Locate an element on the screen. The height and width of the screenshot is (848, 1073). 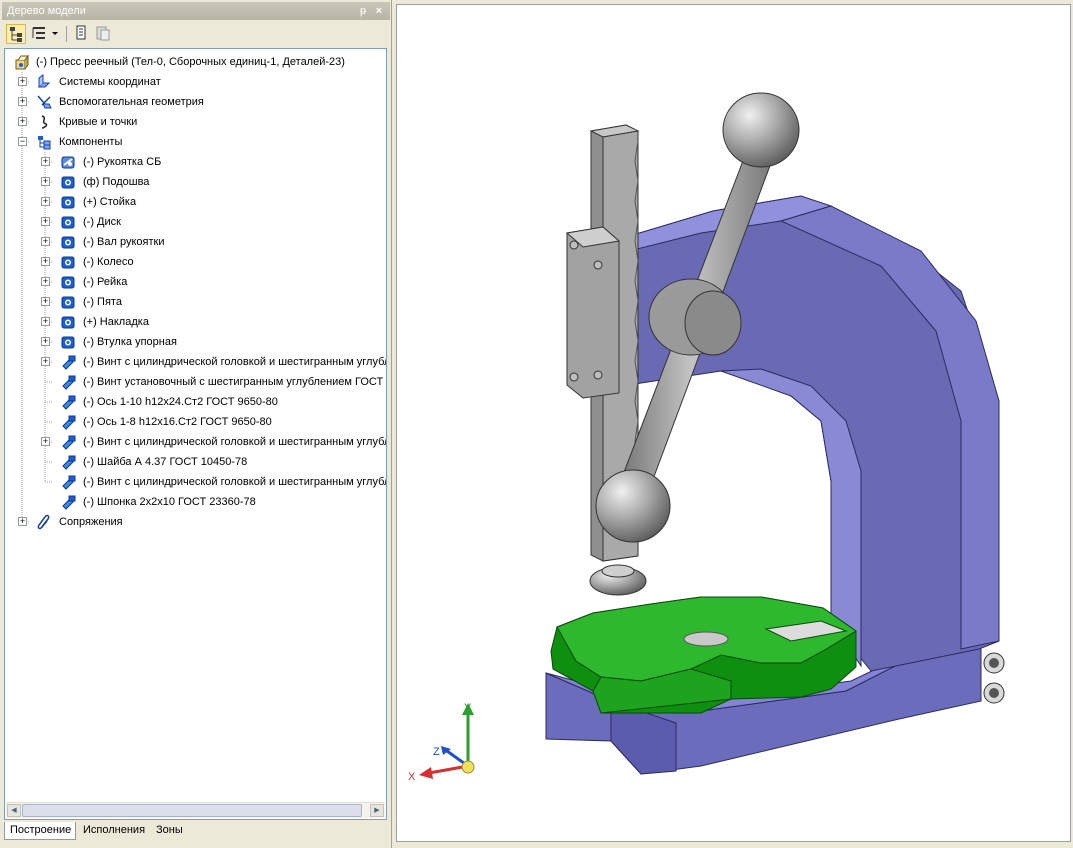
axis-z-label: Z is located at coordinates (436, 752).